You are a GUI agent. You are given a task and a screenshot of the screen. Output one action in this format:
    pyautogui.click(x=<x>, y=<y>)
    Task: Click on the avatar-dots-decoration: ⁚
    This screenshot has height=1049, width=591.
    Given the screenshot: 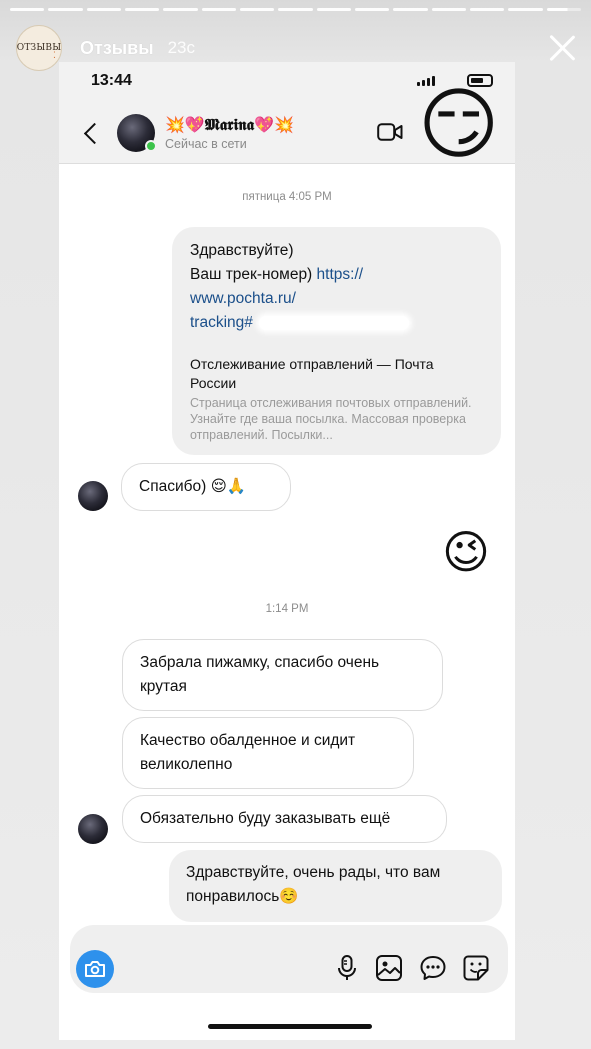 What is the action you would take?
    pyautogui.click(x=54, y=56)
    